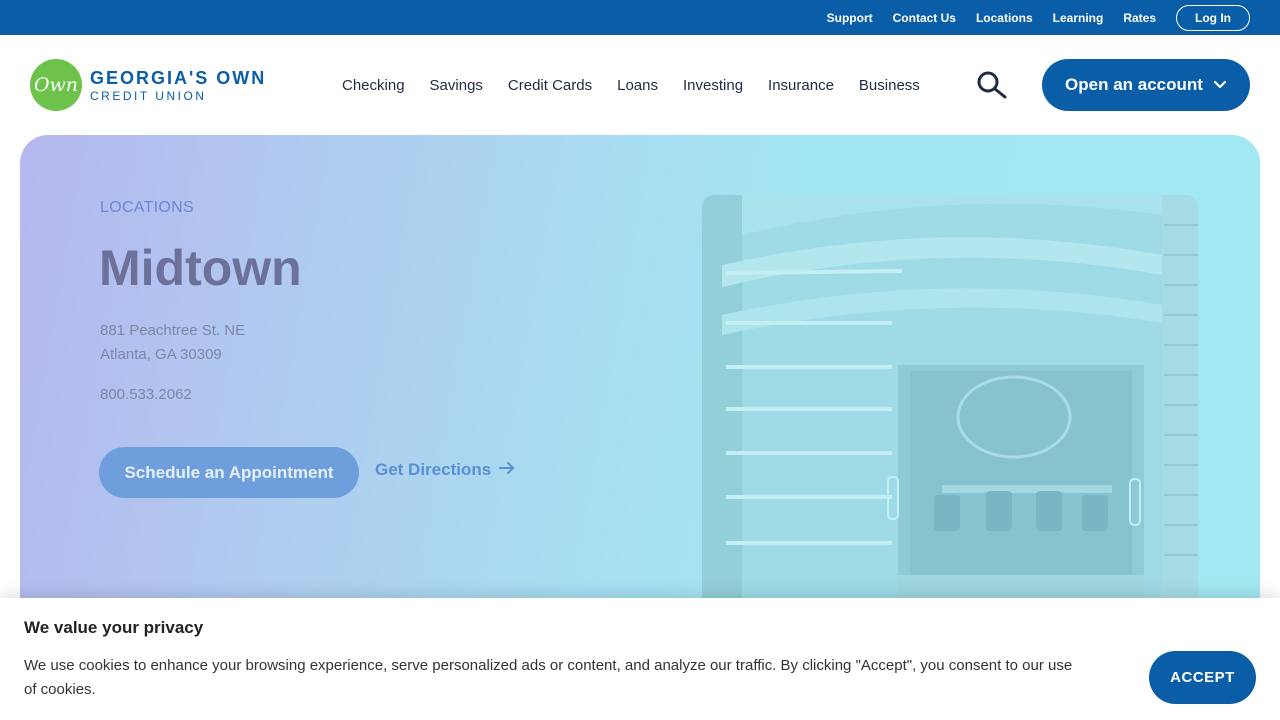 The width and height of the screenshot is (1280, 720). What do you see at coordinates (1202, 677) in the screenshot?
I see `accept-cookies-button: ACCEPT` at bounding box center [1202, 677].